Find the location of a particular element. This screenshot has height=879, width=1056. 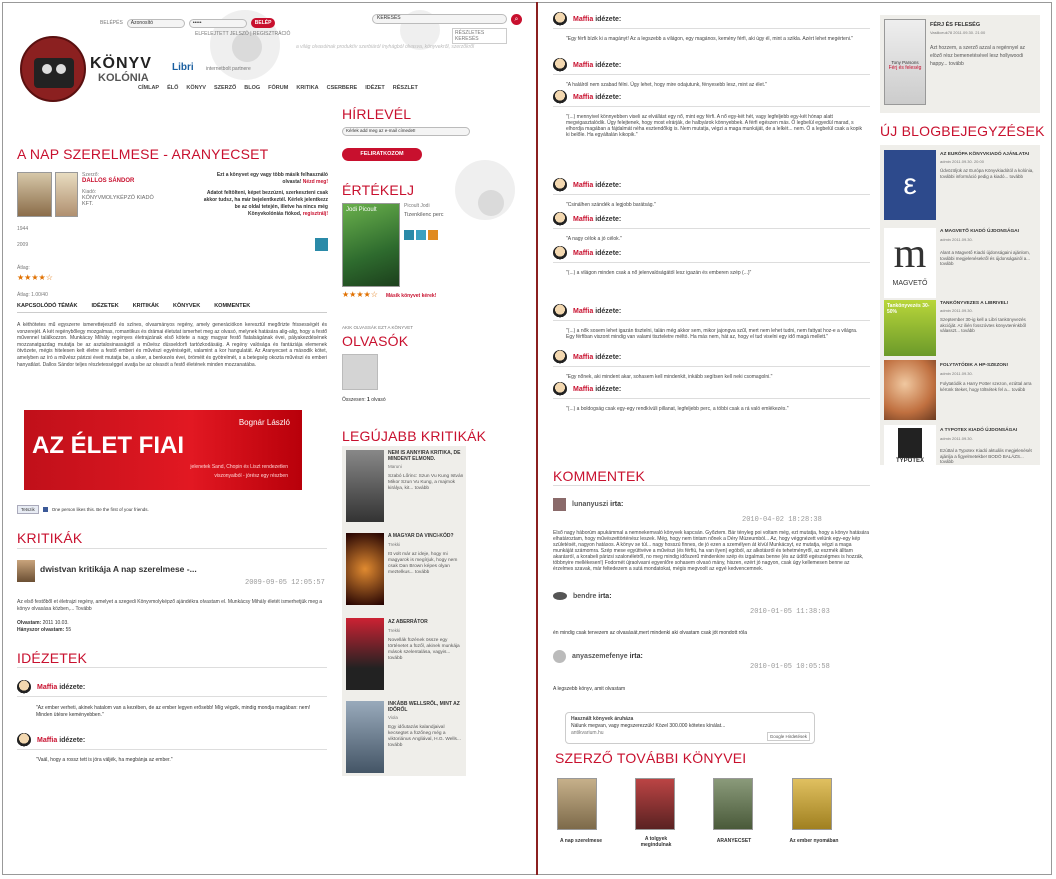

rate-book-author: Picoult Jodi is located at coordinates (417, 206).